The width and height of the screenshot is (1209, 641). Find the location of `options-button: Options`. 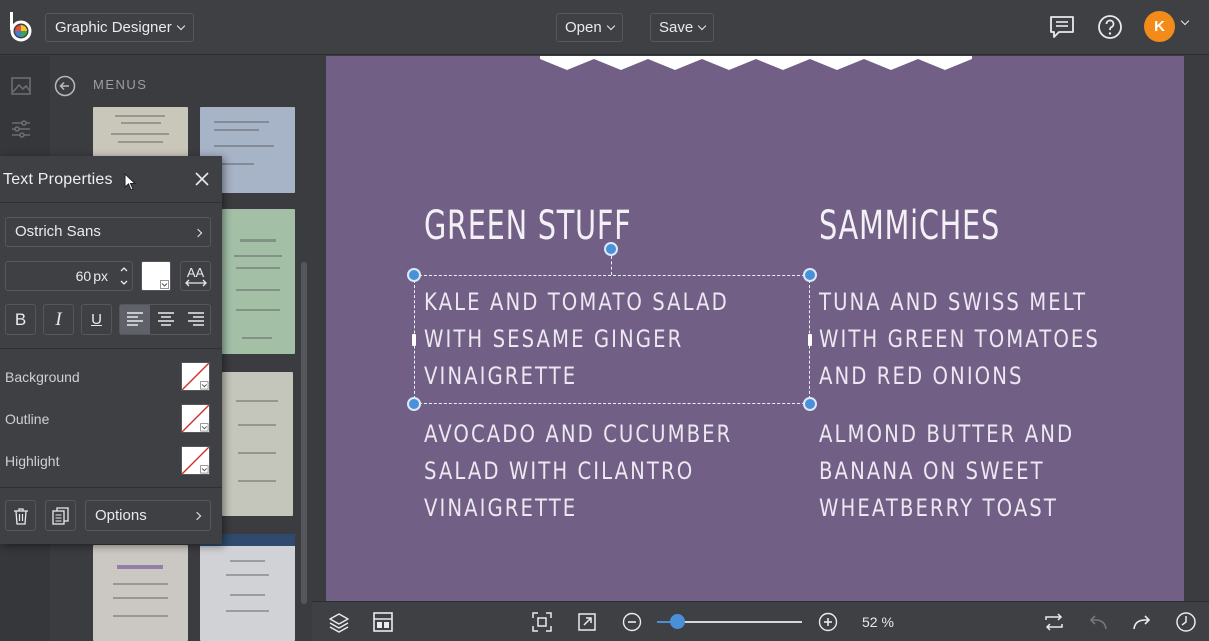

options-button: Options is located at coordinates (148, 515).